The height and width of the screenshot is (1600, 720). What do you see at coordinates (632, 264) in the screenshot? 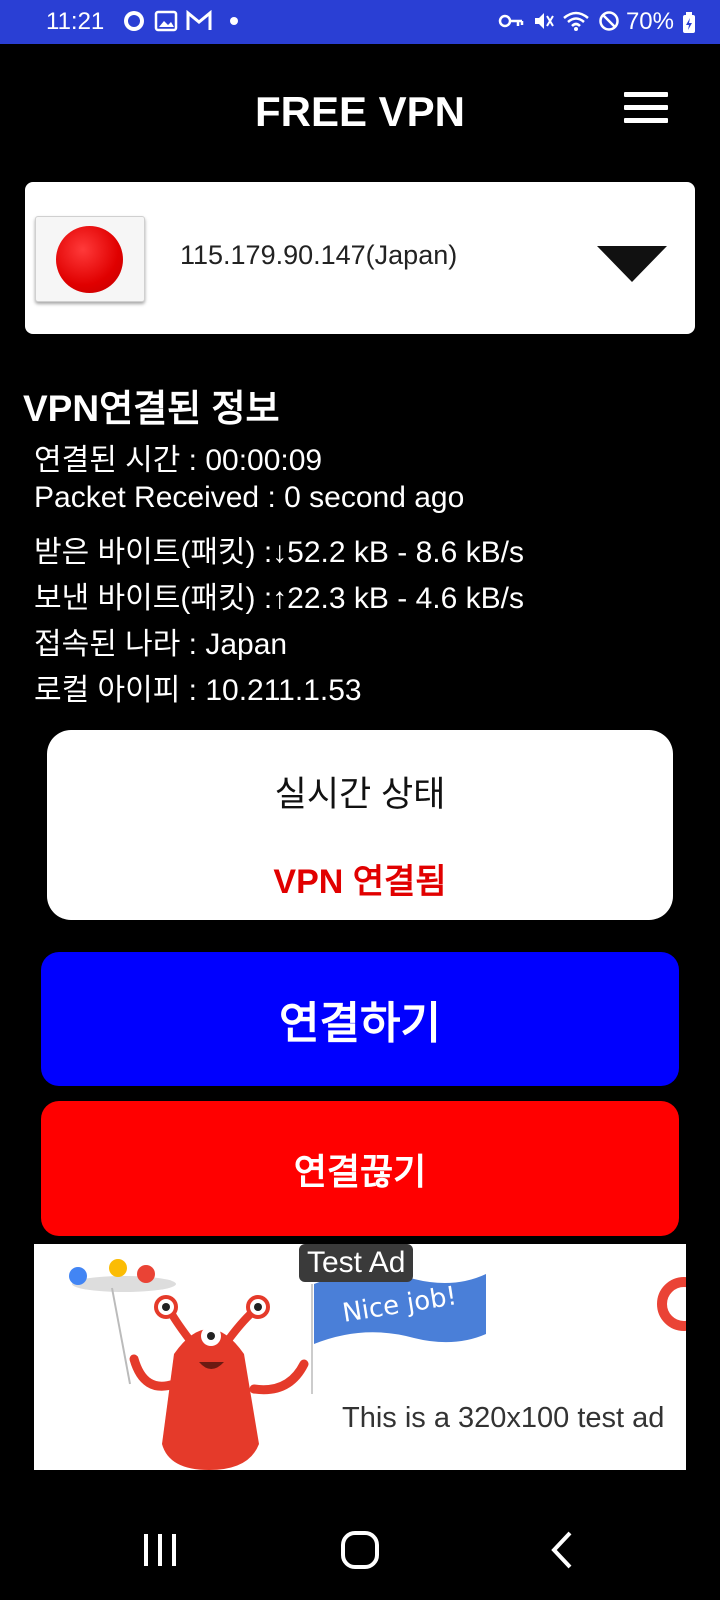
I see `dropdown-arrow-icon` at bounding box center [632, 264].